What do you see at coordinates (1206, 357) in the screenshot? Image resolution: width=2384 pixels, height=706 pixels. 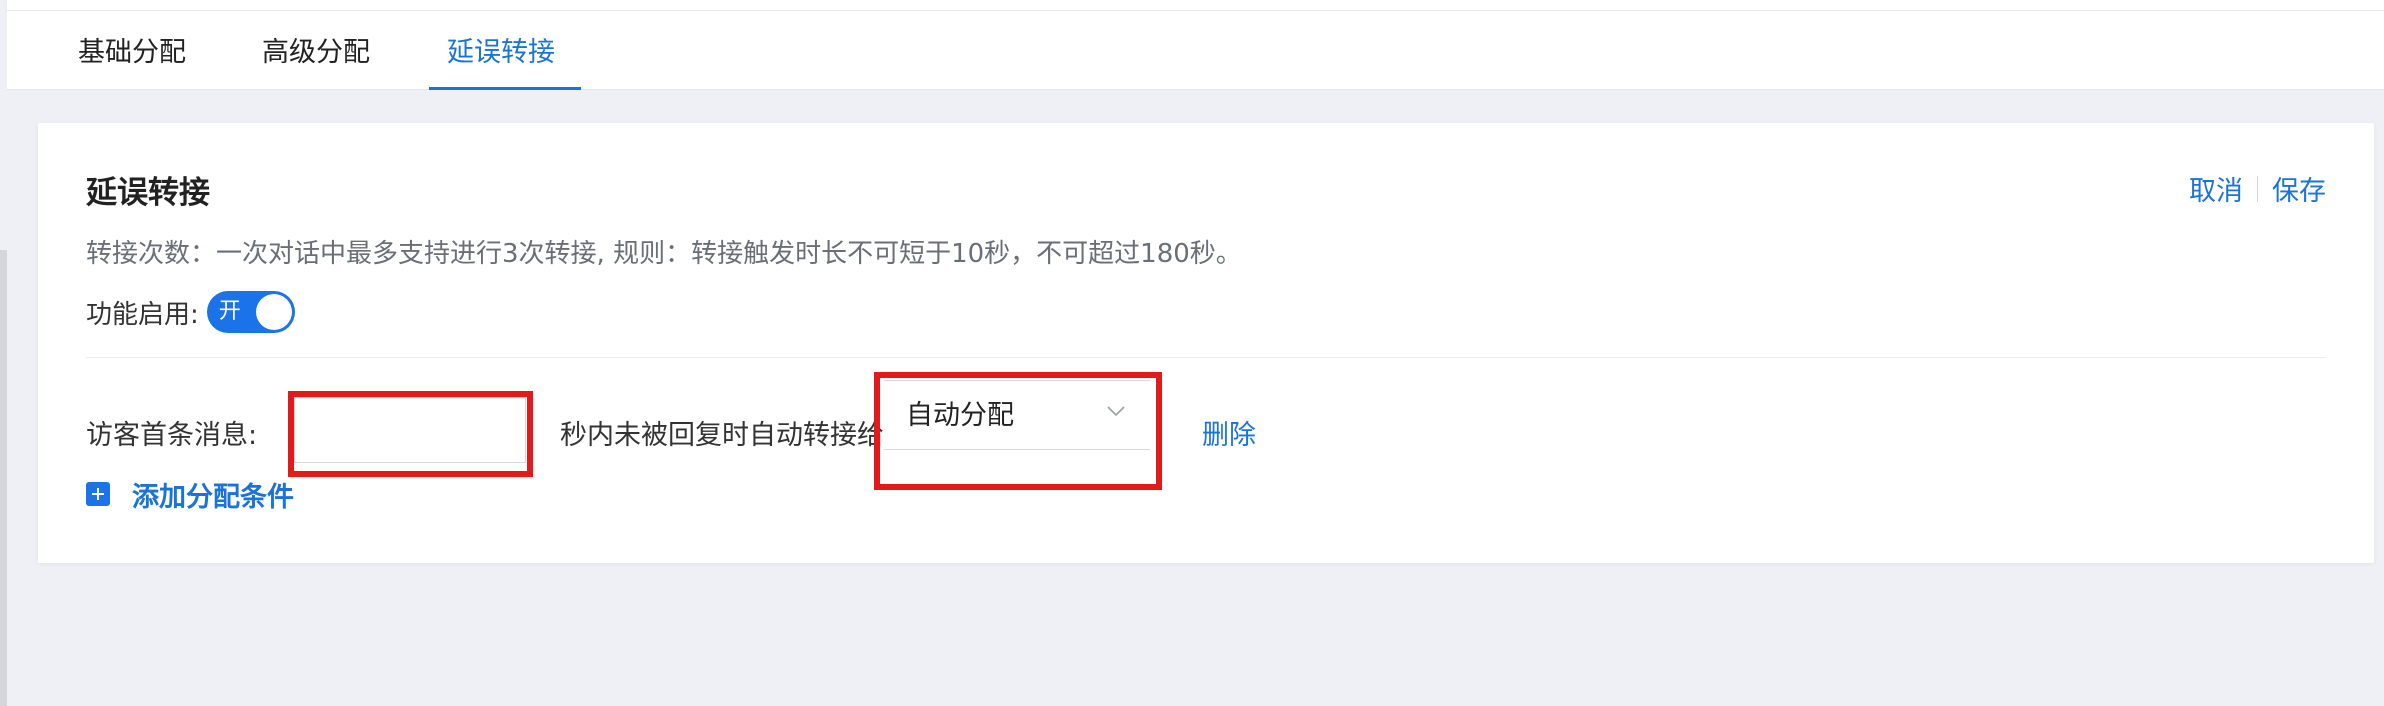 I see `divider` at bounding box center [1206, 357].